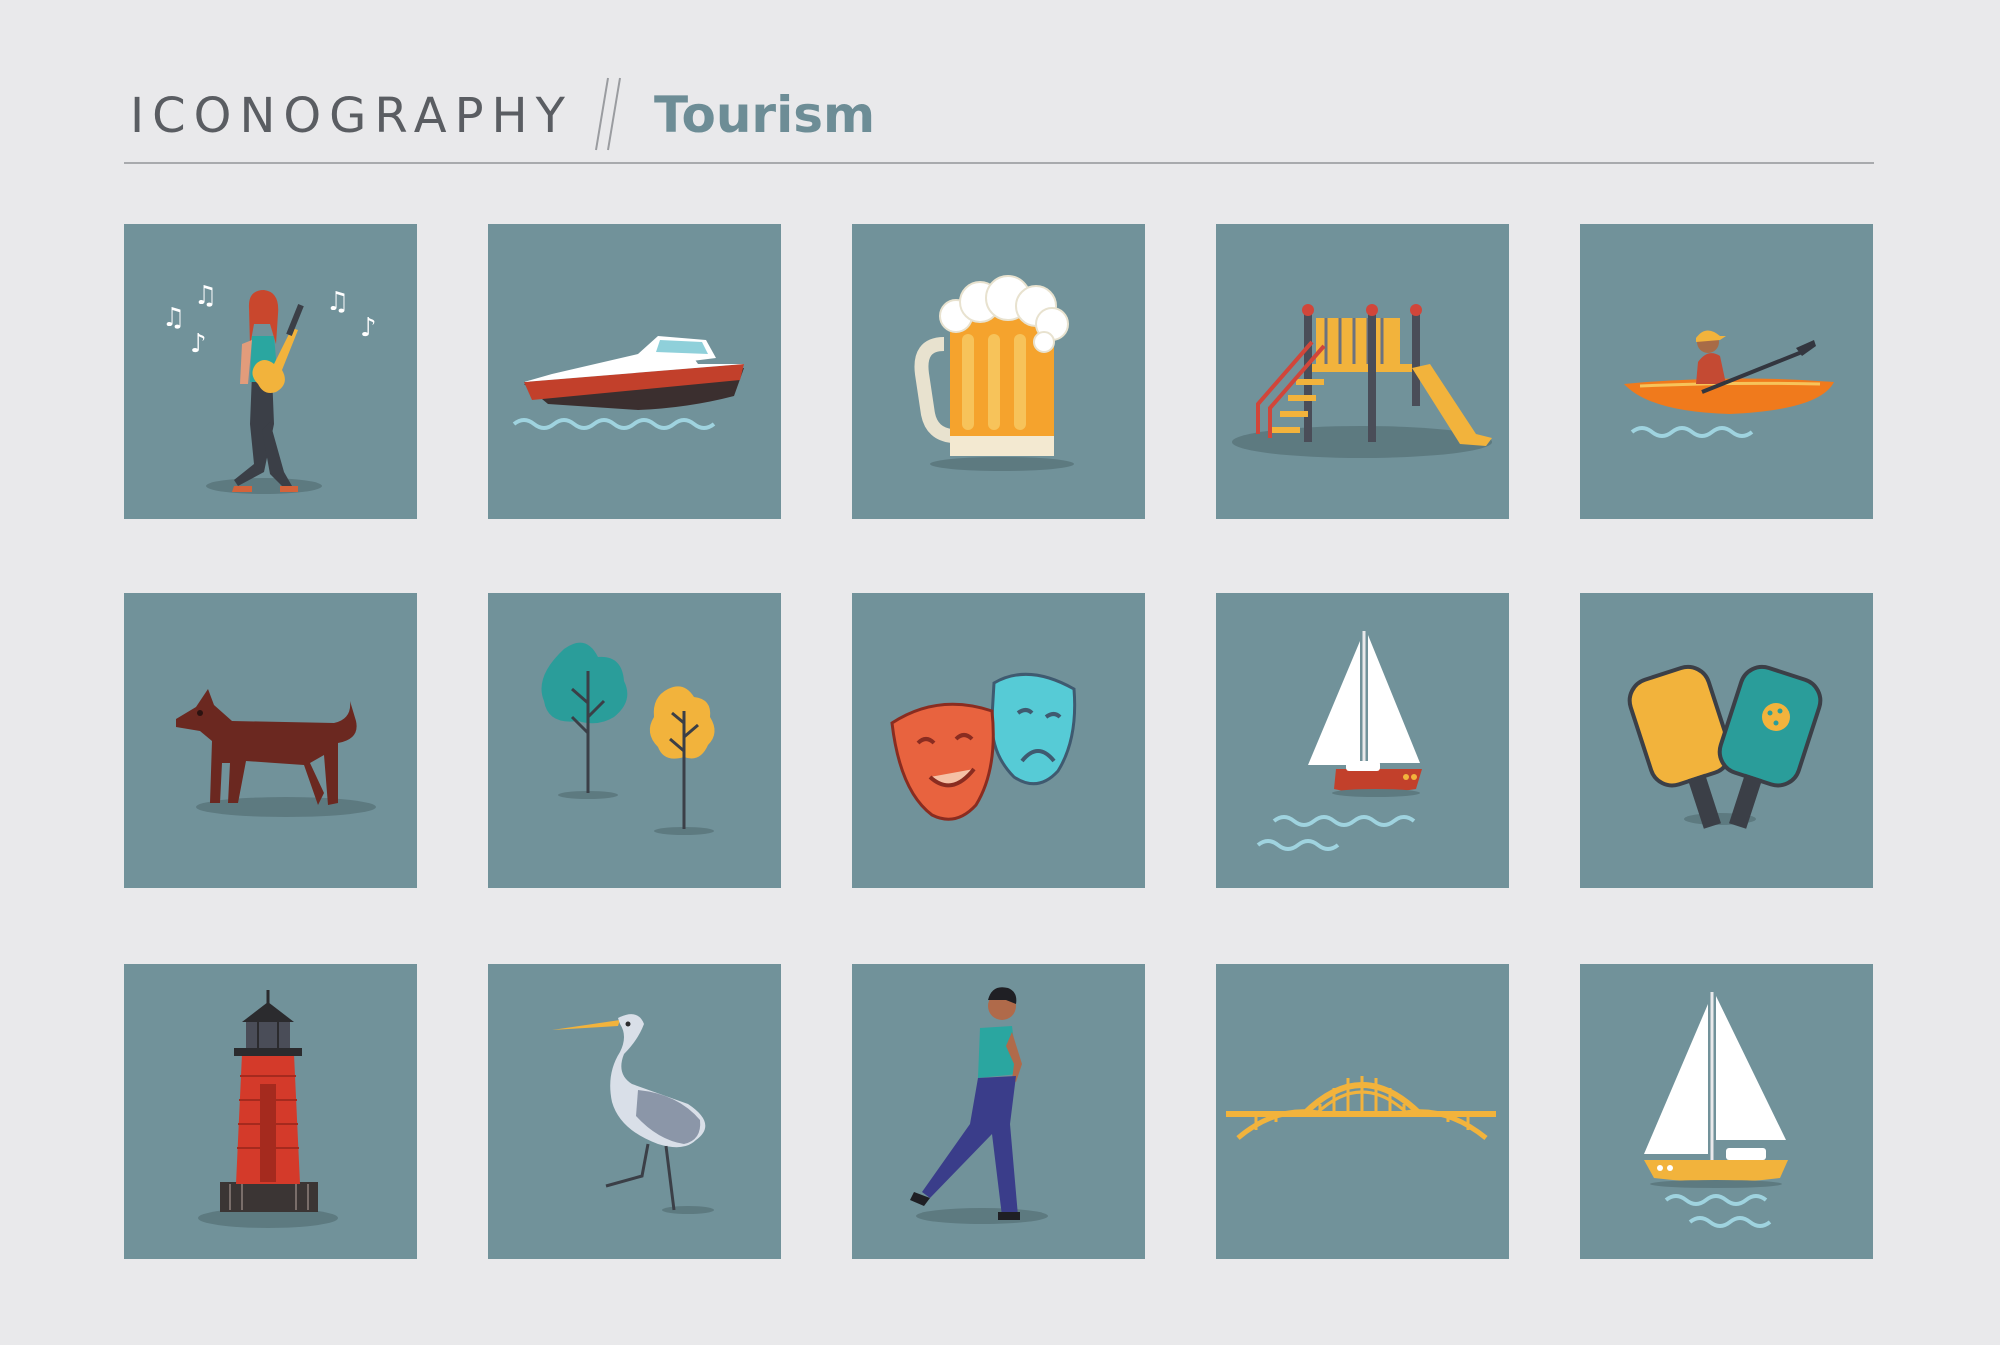  What do you see at coordinates (269, 387) in the screenshot?
I see `guitarist-icon: ♫♫♪ ♫♪` at bounding box center [269, 387].